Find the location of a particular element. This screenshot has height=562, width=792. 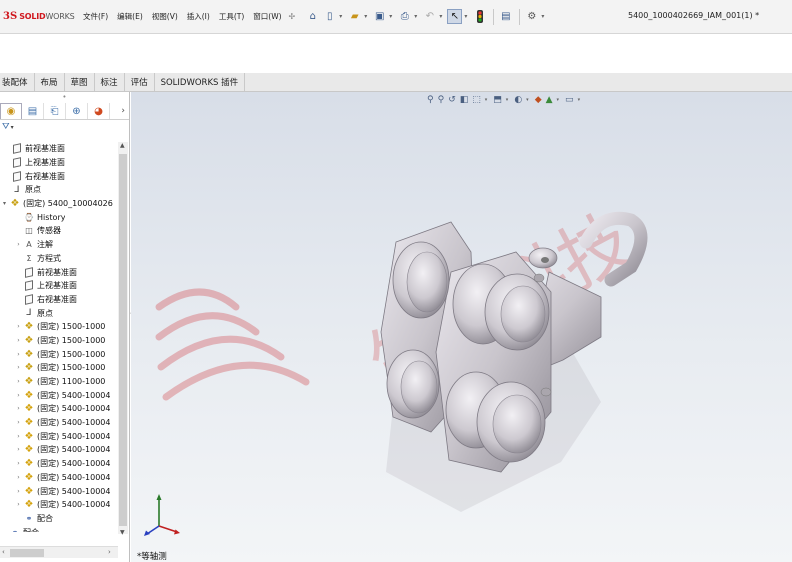

tree-vertical-scrollbar: ▲ ▼ is located at coordinates (123, 339).